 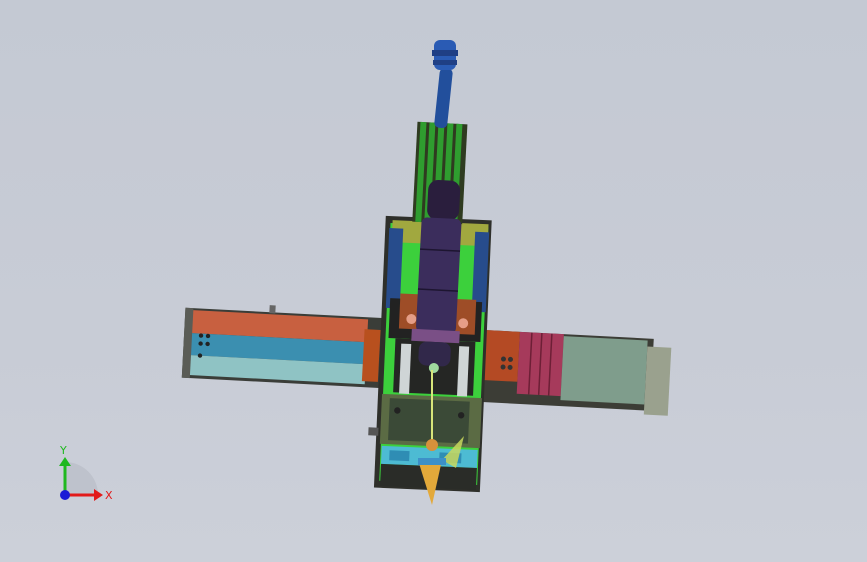 What do you see at coordinates (109, 495) in the screenshot?
I see `x-axis-label: X` at bounding box center [109, 495].